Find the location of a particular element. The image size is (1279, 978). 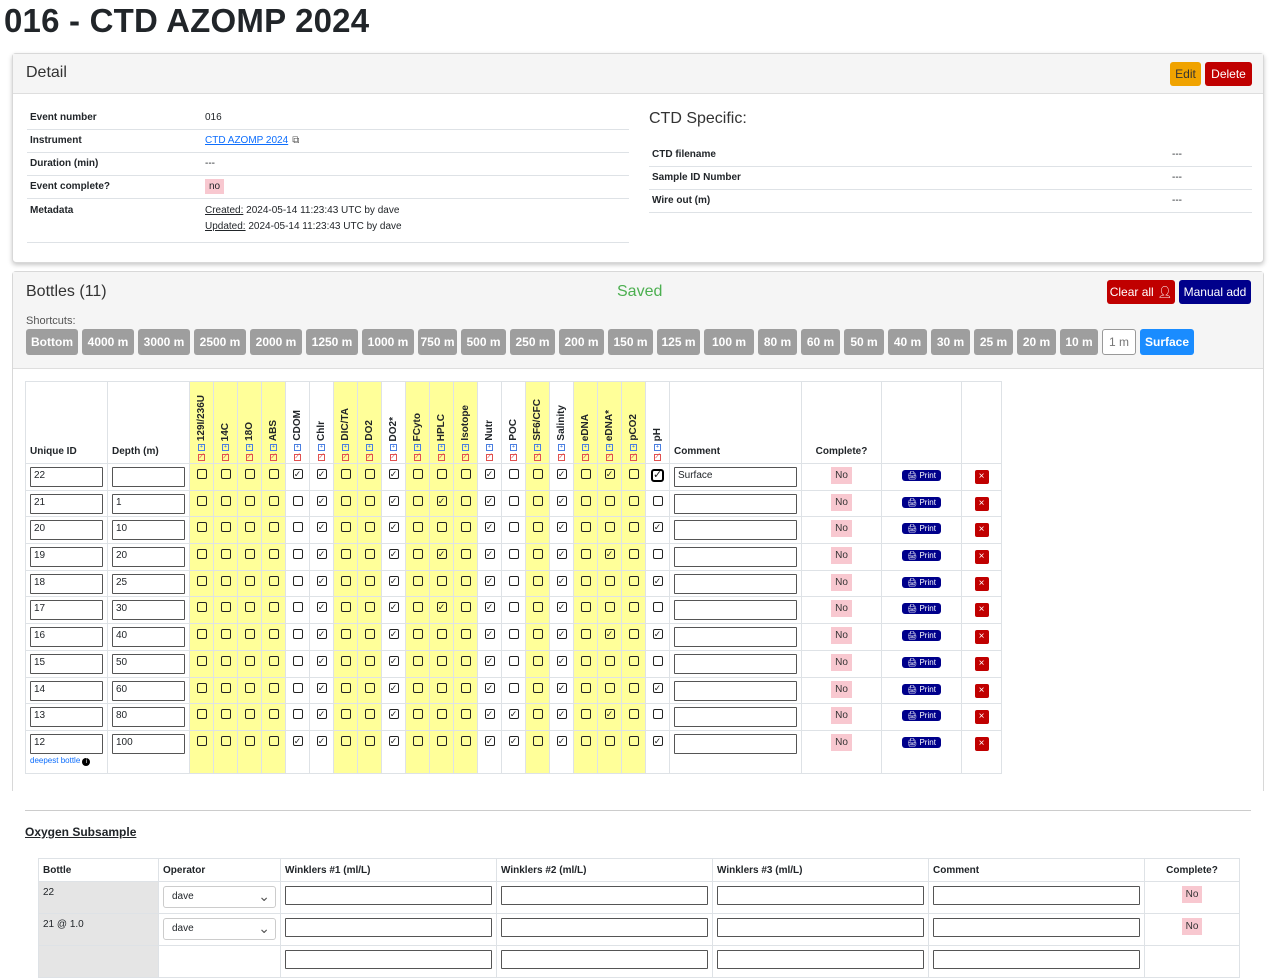

info-icon: i is located at coordinates (86, 761).